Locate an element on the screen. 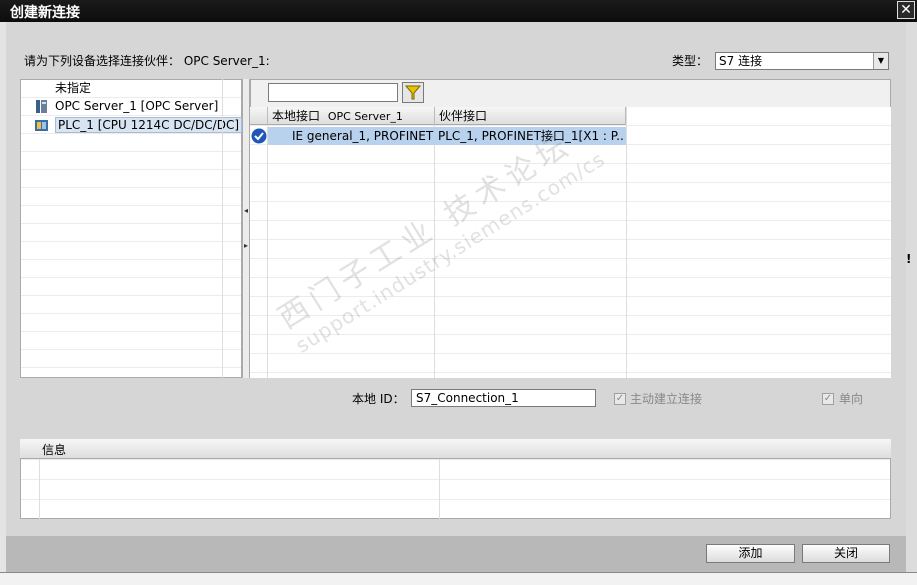 Image resolution: width=917 pixels, height=585 pixels. active-connect-checkbox: ✓ is located at coordinates (620, 399).